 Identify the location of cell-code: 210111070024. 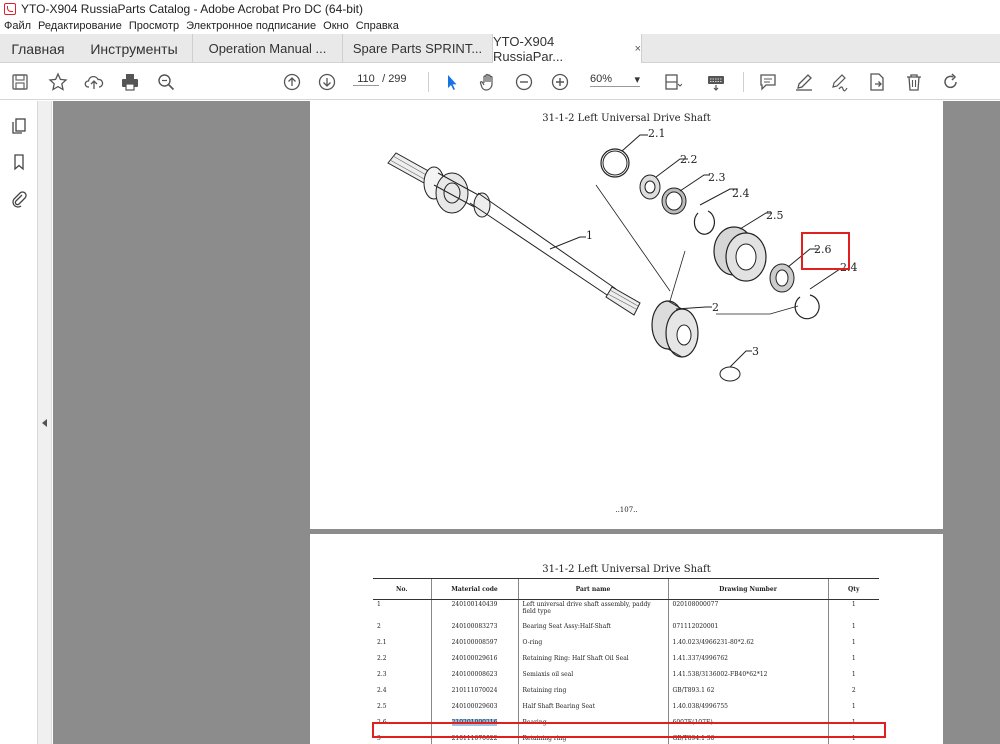
(474, 693).